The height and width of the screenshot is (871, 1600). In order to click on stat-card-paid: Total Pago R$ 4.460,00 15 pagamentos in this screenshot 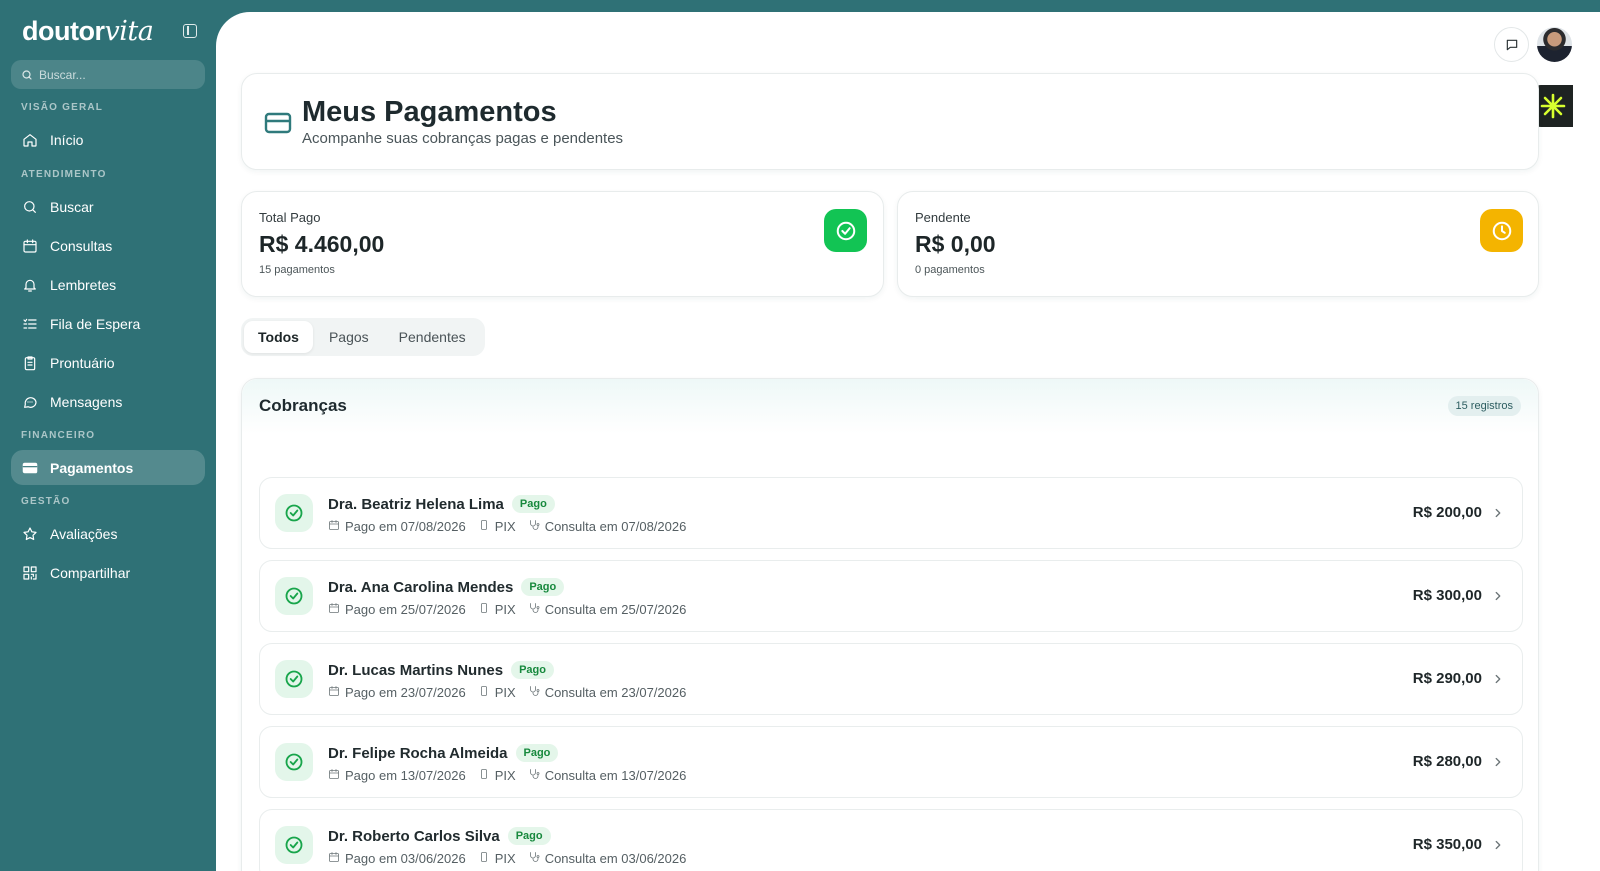, I will do `click(562, 244)`.